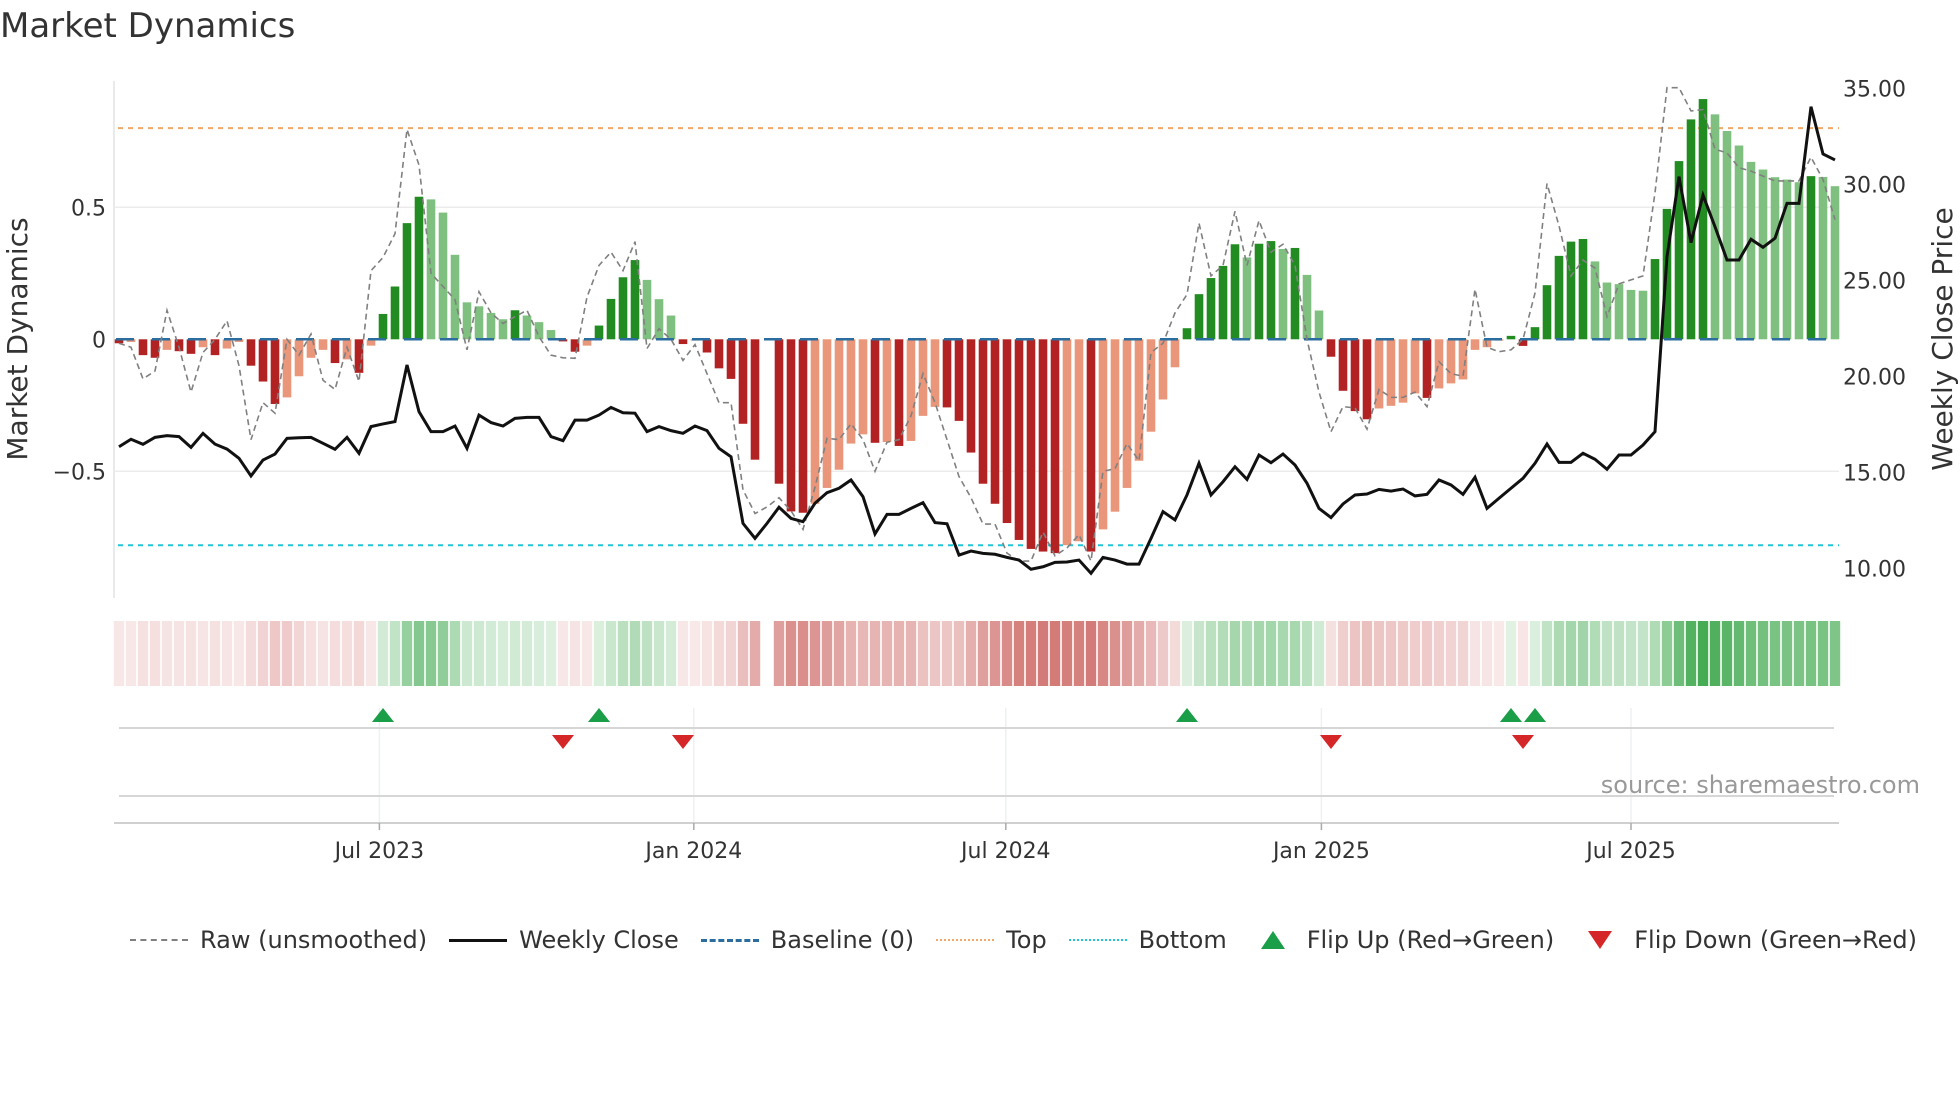  What do you see at coordinates (1874, 90) in the screenshot?
I see `y2-tick-label: 35.00` at bounding box center [1874, 90].